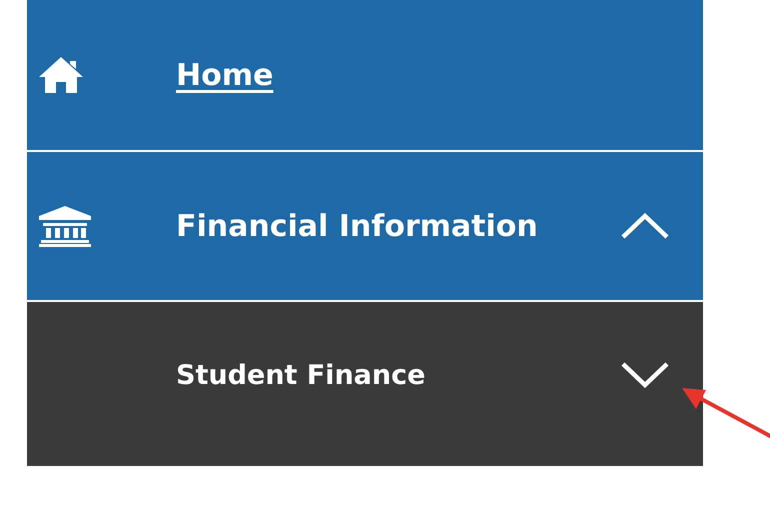 This screenshot has height=520, width=770. What do you see at coordinates (645, 375) in the screenshot?
I see `chevron-down-icon` at bounding box center [645, 375].